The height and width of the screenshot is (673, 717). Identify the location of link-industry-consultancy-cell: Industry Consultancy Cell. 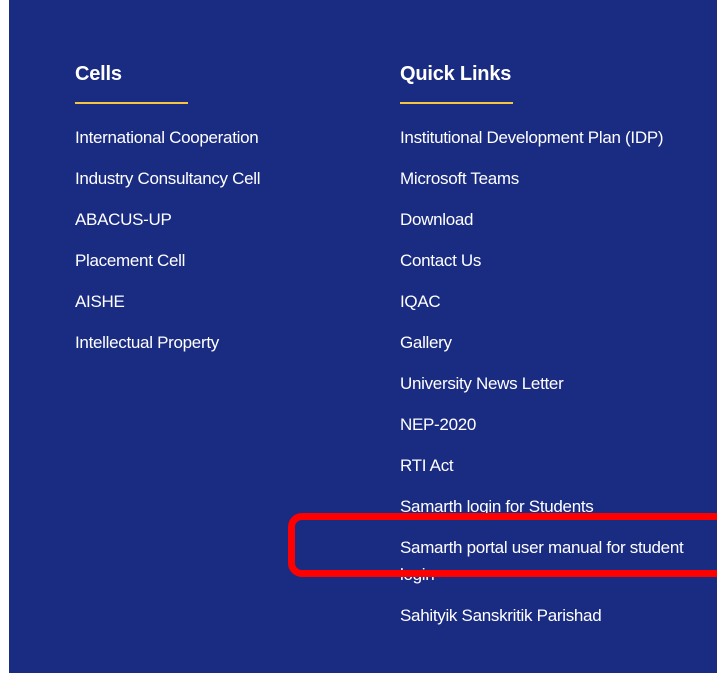
(168, 178).